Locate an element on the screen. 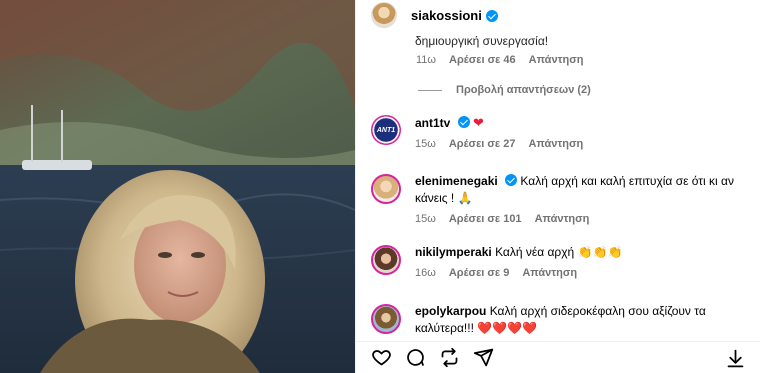 Image resolution: width=760 pixels, height=373 pixels. heart-emoji-icon: ❤ is located at coordinates (478, 122).